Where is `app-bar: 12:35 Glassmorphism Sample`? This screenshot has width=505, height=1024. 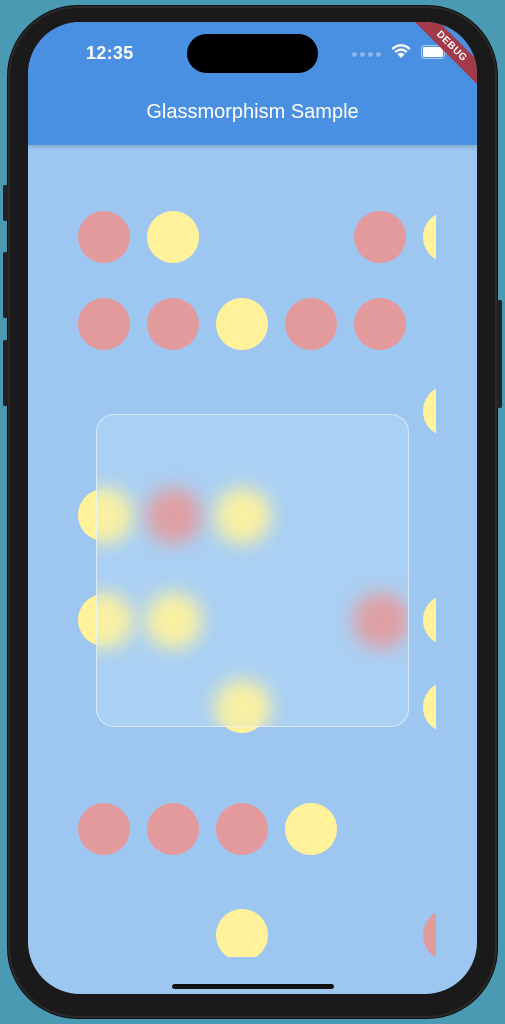 app-bar: 12:35 Glassmorphism Sample is located at coordinates (252, 83).